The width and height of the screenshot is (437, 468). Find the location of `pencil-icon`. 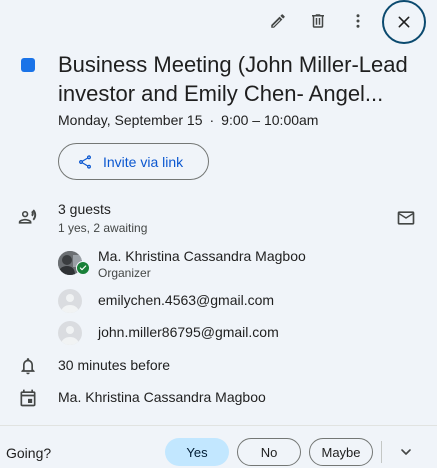

pencil-icon is located at coordinates (278, 21).